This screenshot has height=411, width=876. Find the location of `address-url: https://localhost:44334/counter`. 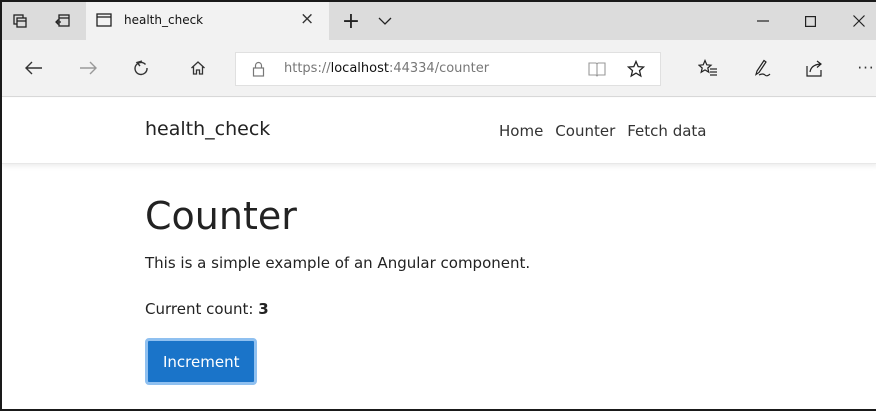

address-url: https://localhost:44334/counter is located at coordinates (387, 68).